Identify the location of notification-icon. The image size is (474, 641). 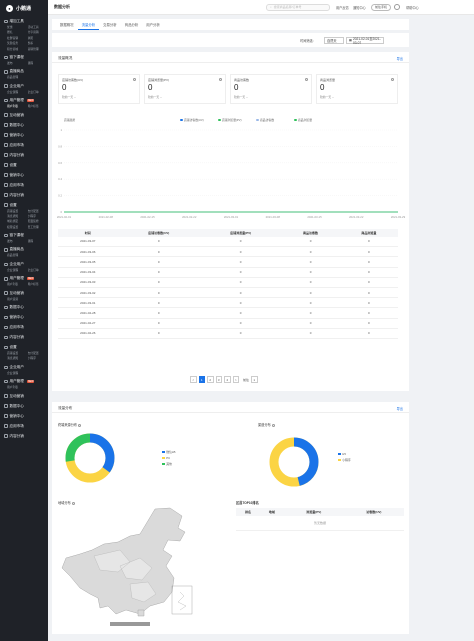
(397, 7).